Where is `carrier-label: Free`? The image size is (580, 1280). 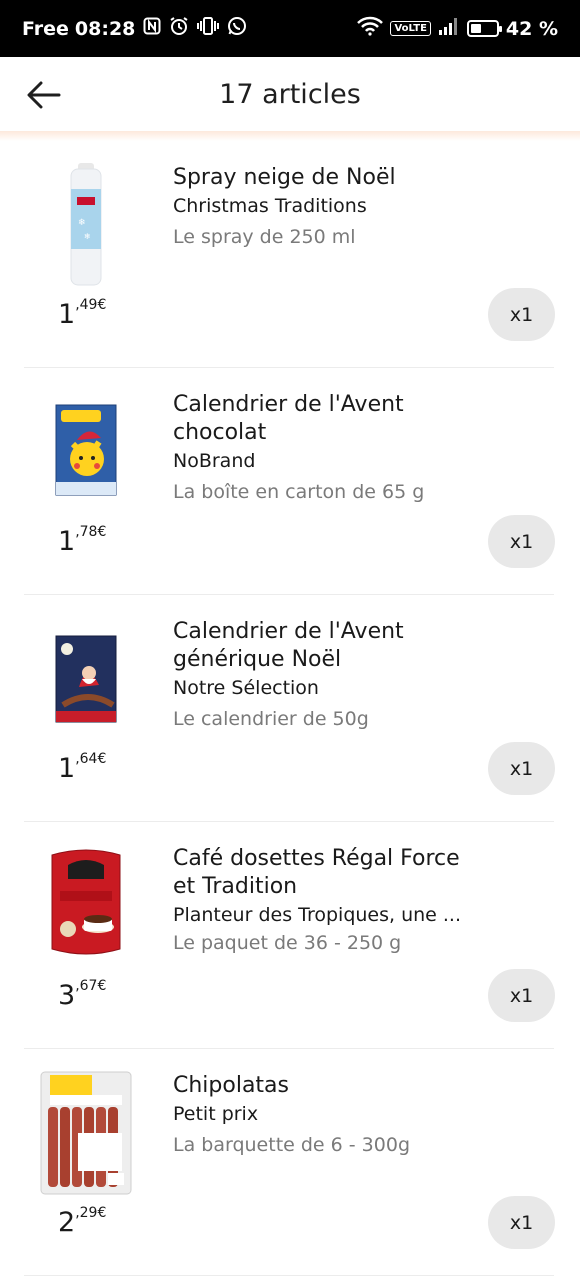
carrier-label: Free is located at coordinates (45, 28).